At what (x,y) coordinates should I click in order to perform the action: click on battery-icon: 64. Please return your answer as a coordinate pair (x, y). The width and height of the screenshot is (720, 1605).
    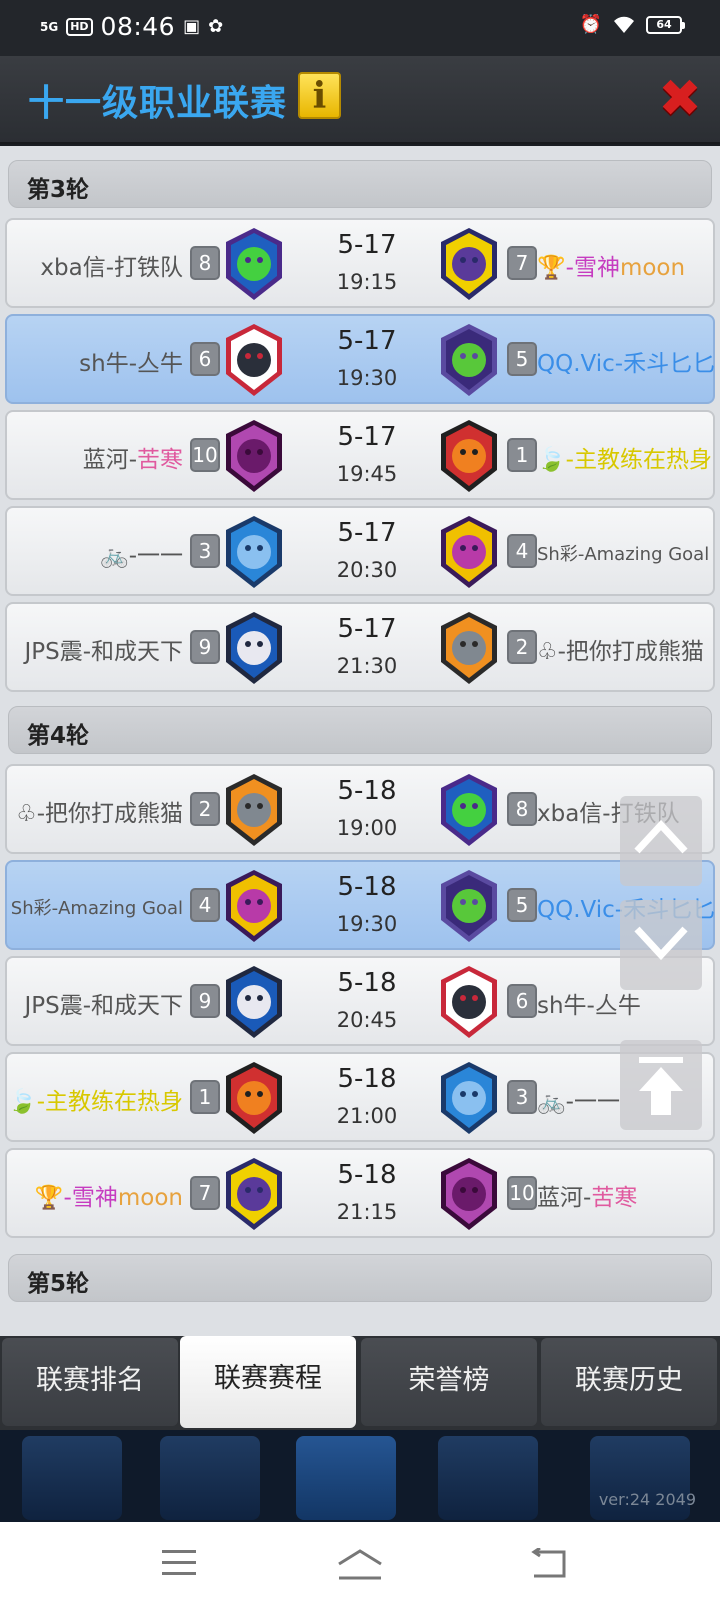
    Looking at the image, I should click on (665, 24).